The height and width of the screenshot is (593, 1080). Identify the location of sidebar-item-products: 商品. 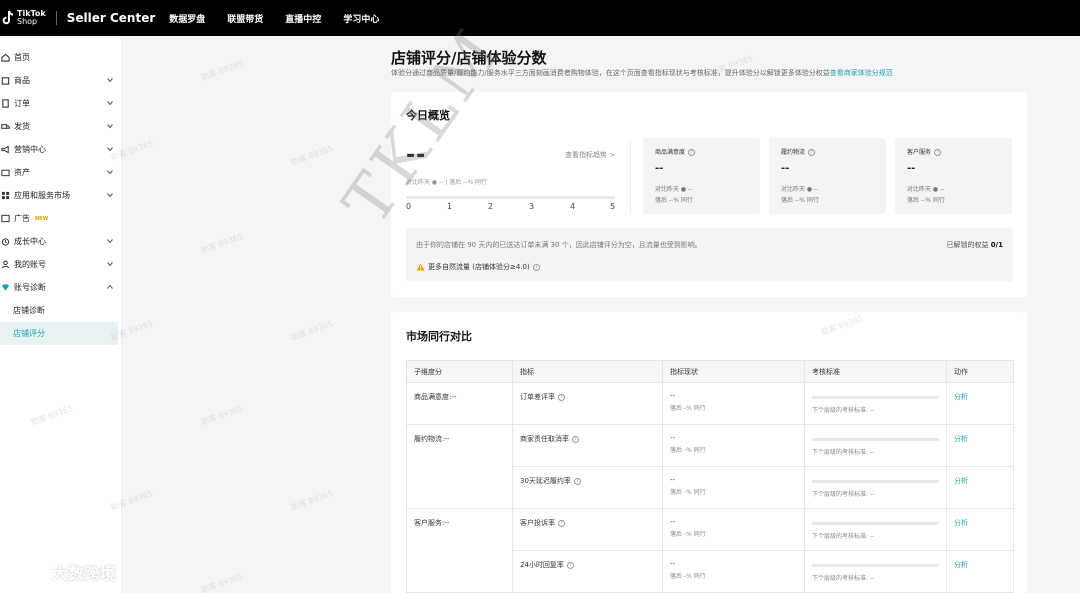
(60, 80).